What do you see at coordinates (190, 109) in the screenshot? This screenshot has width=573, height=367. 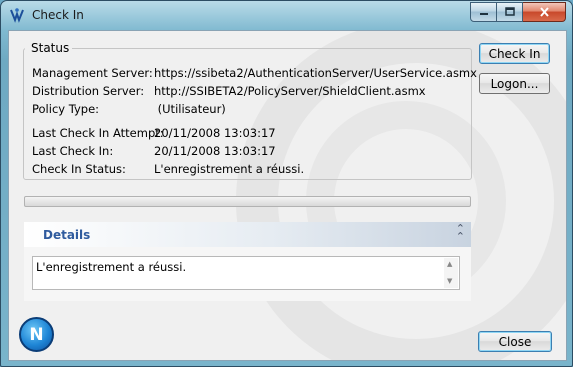 I see `policy-type-value: (Utilisateur)` at bounding box center [190, 109].